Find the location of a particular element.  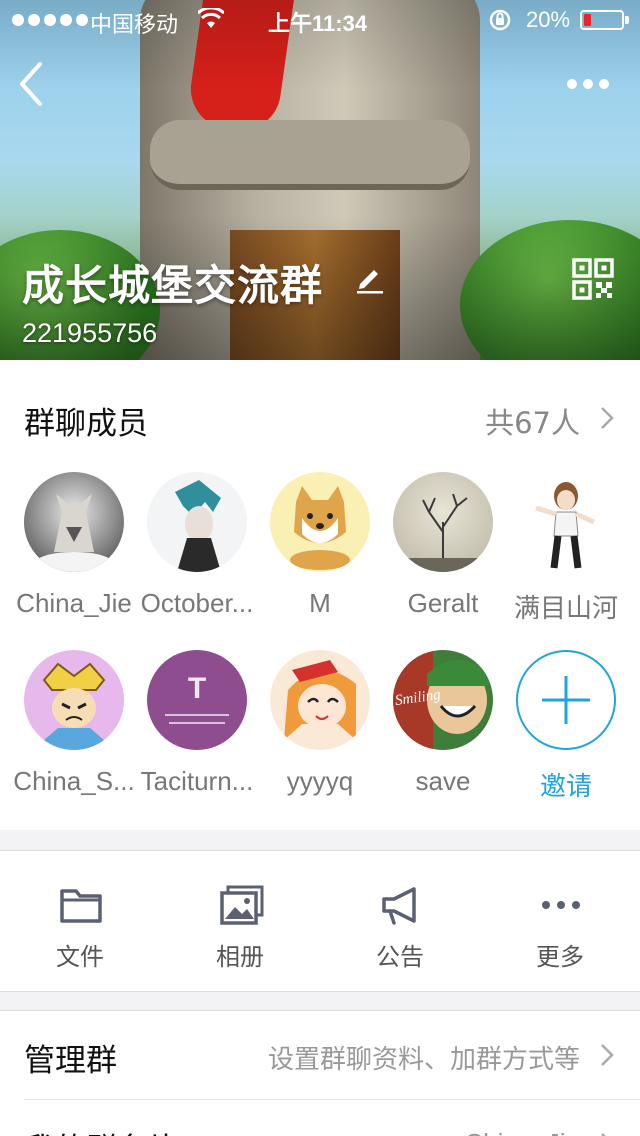

member-item: Smiling save is located at coordinates (443, 723).